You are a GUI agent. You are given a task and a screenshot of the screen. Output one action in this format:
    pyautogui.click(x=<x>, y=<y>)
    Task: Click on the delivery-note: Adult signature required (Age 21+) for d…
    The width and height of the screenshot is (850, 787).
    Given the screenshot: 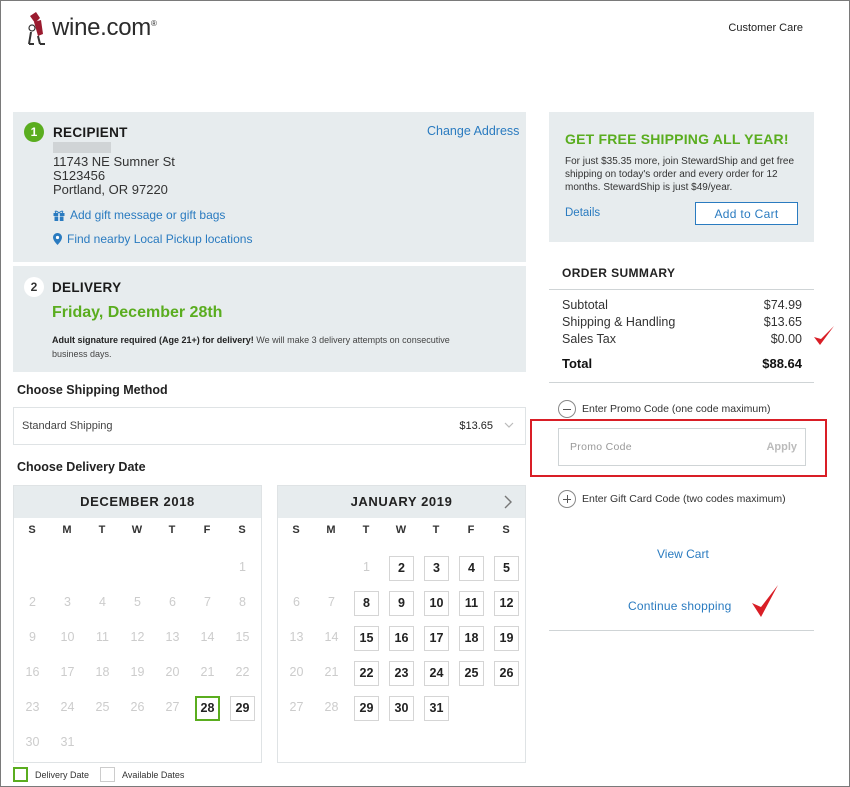 What is the action you would take?
    pyautogui.click(x=251, y=347)
    